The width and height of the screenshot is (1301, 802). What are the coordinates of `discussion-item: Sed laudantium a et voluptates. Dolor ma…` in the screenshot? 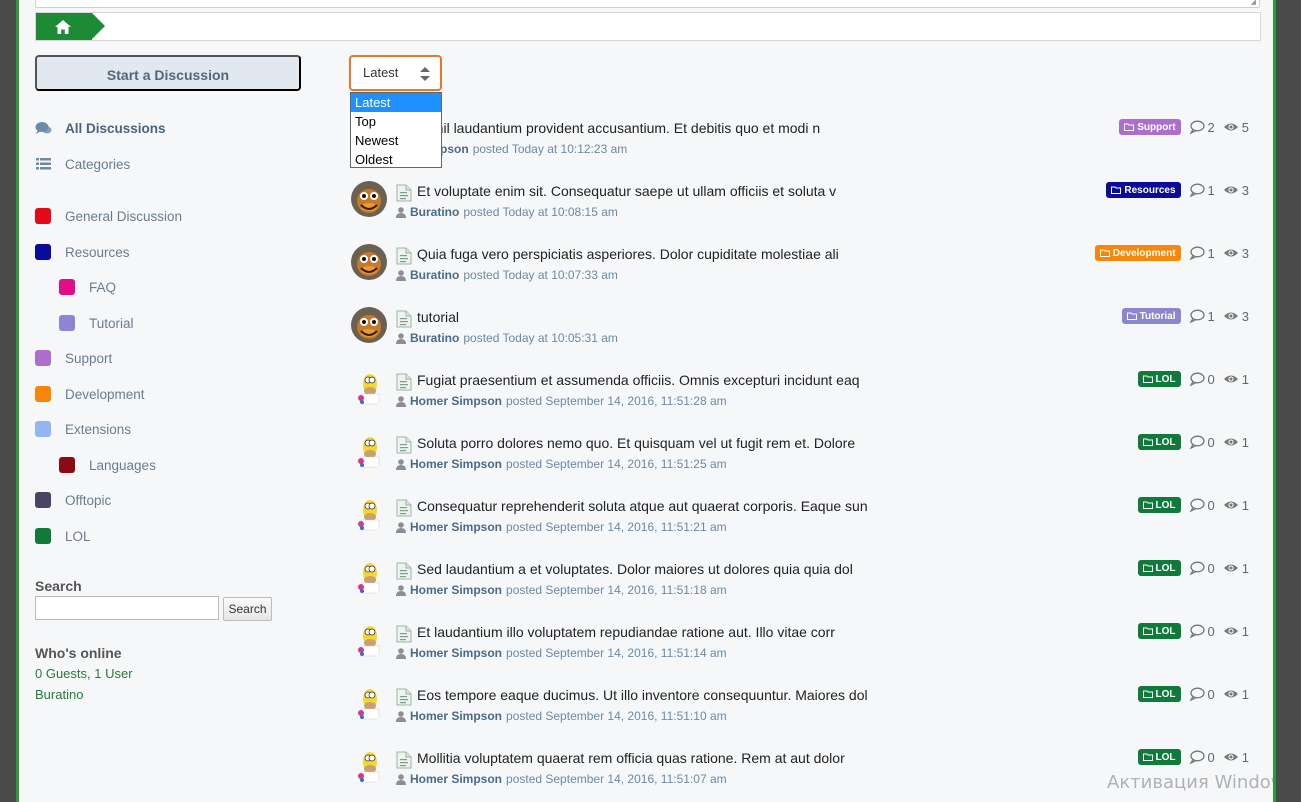 It's located at (799, 586).